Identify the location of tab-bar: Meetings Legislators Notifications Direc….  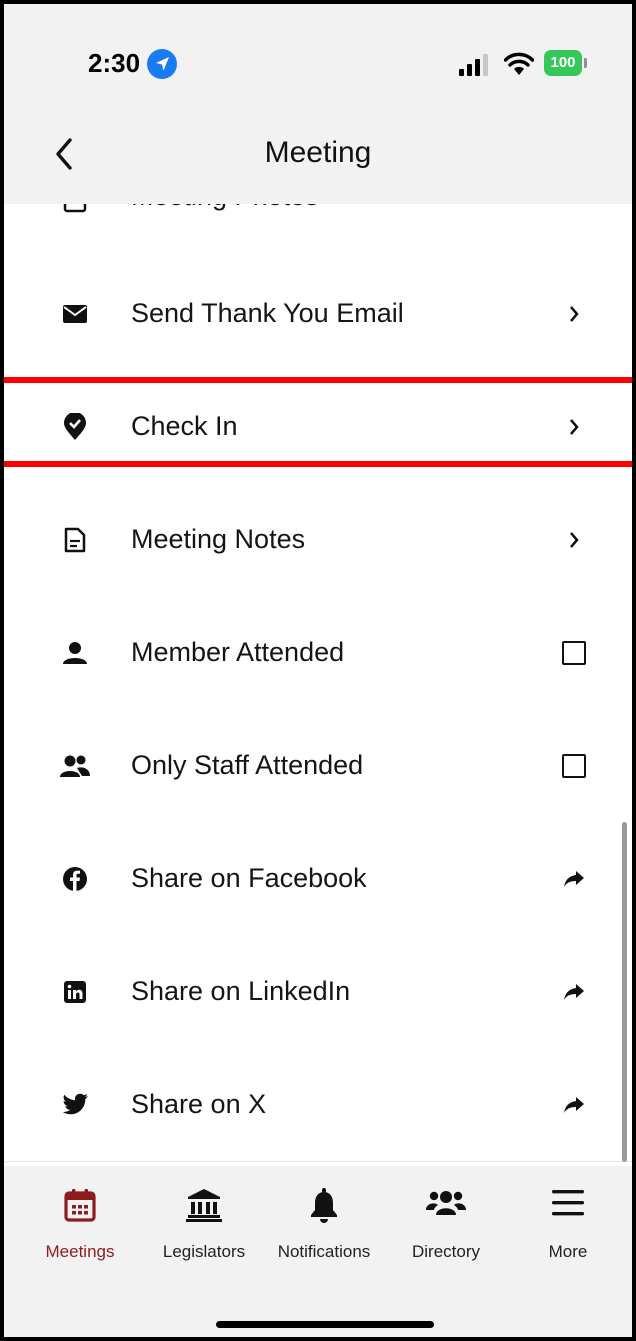
(318, 1251).